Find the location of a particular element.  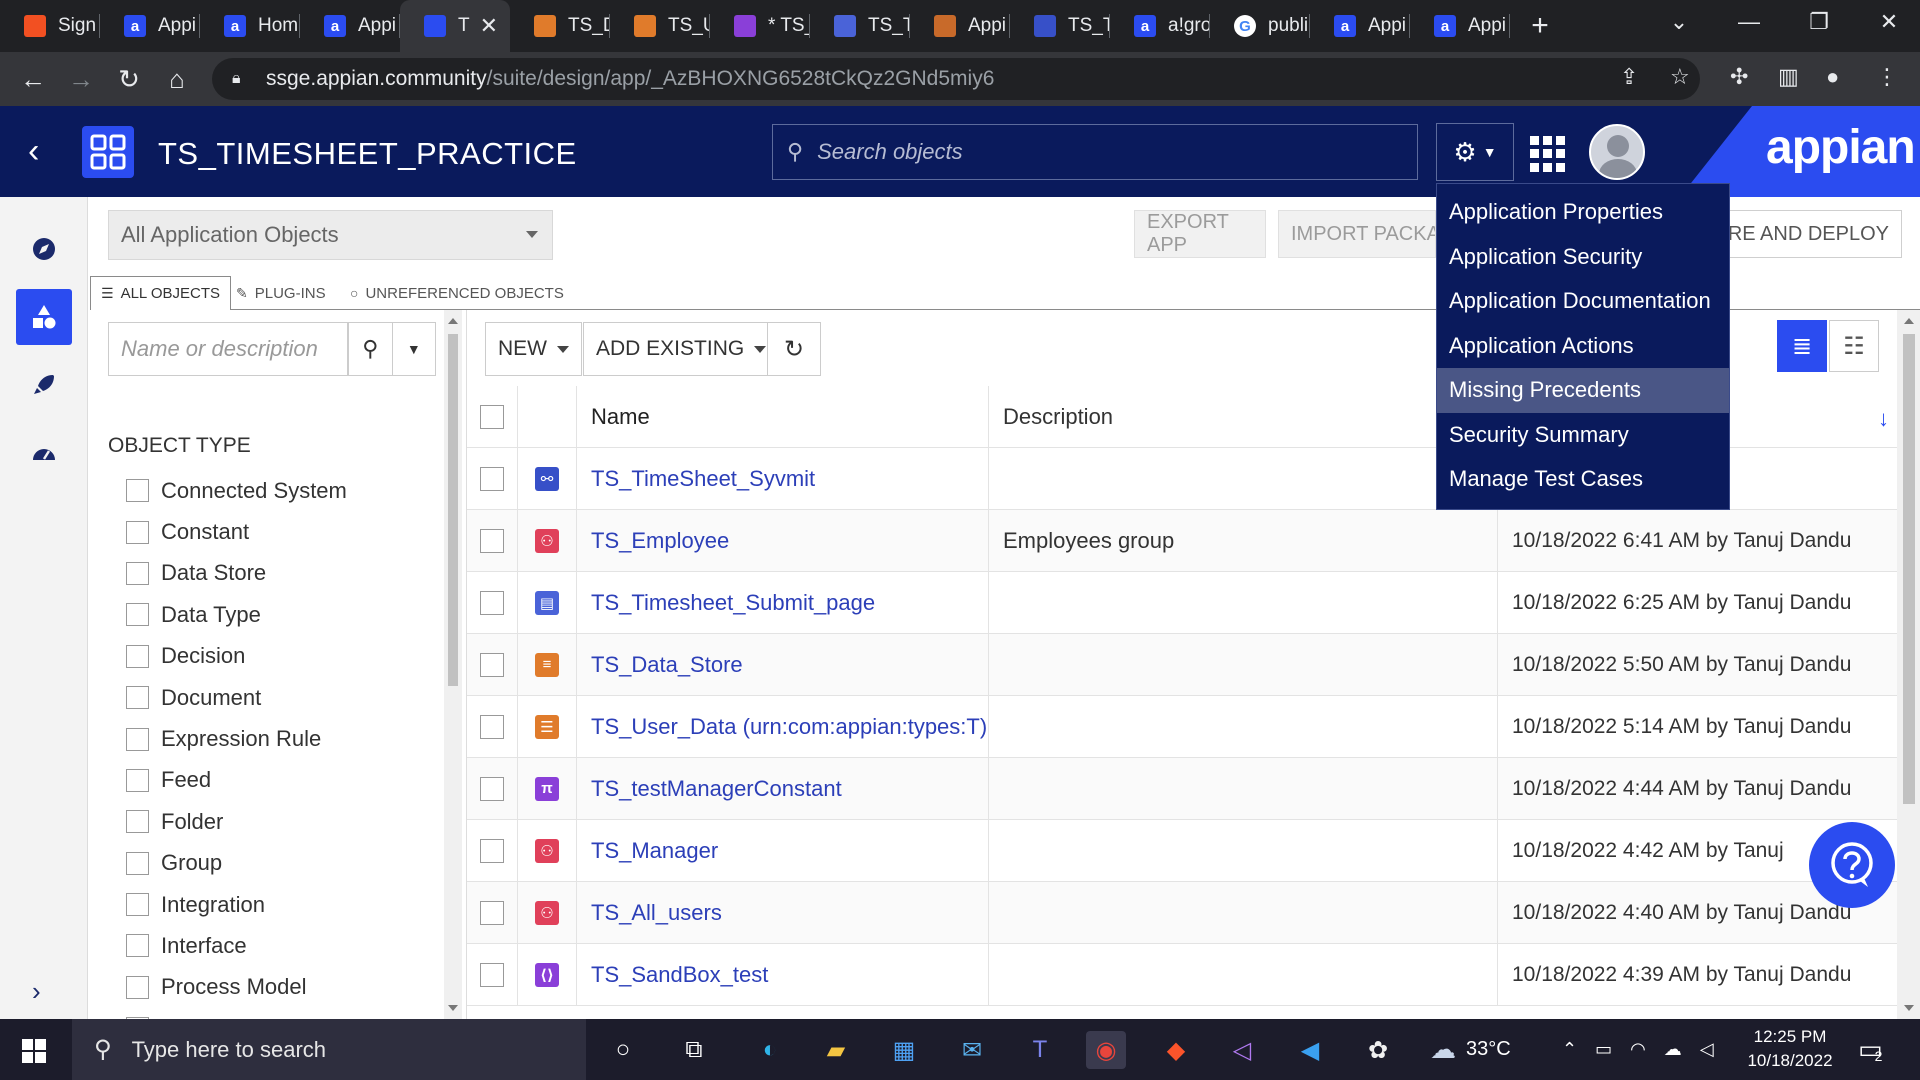

tab-all-objects: ☰ ALL OBJECTS is located at coordinates (161, 293).